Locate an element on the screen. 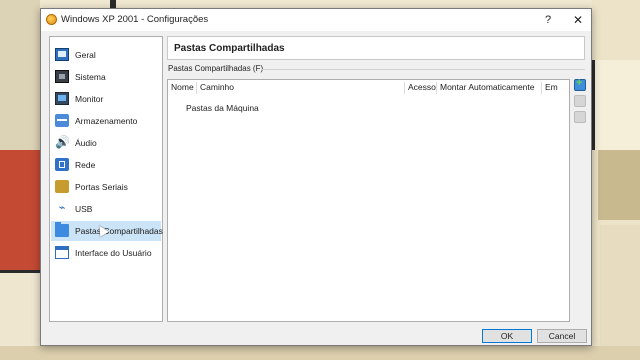  user-interface-icon is located at coordinates (62, 252).